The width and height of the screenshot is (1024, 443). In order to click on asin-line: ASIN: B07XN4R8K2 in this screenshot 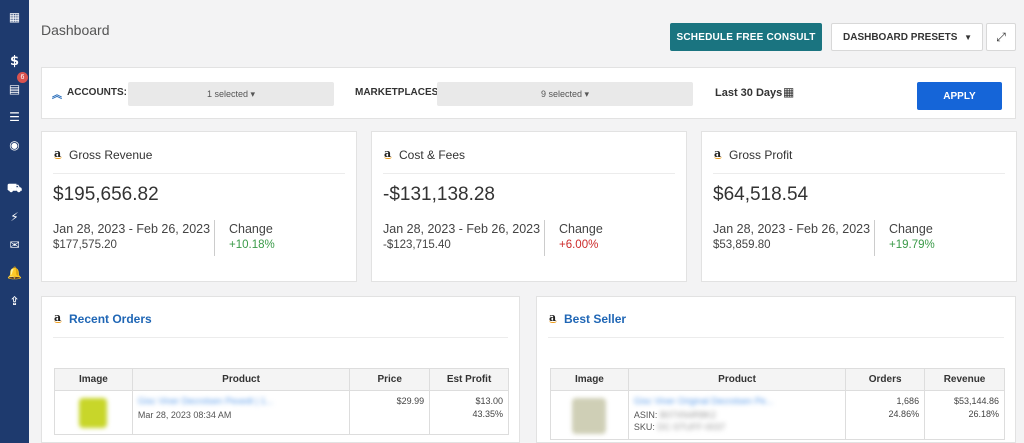, I will do `click(737, 415)`.